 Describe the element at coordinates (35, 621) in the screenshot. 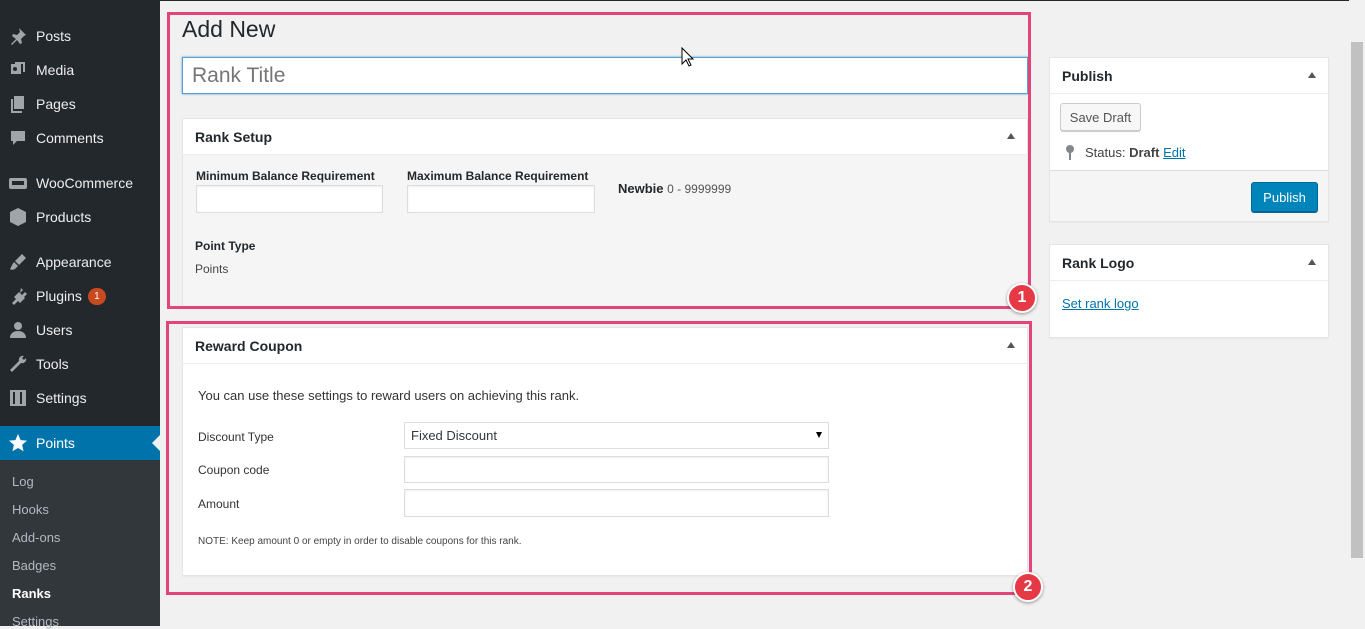

I see `submenu-settings: Settings` at that location.